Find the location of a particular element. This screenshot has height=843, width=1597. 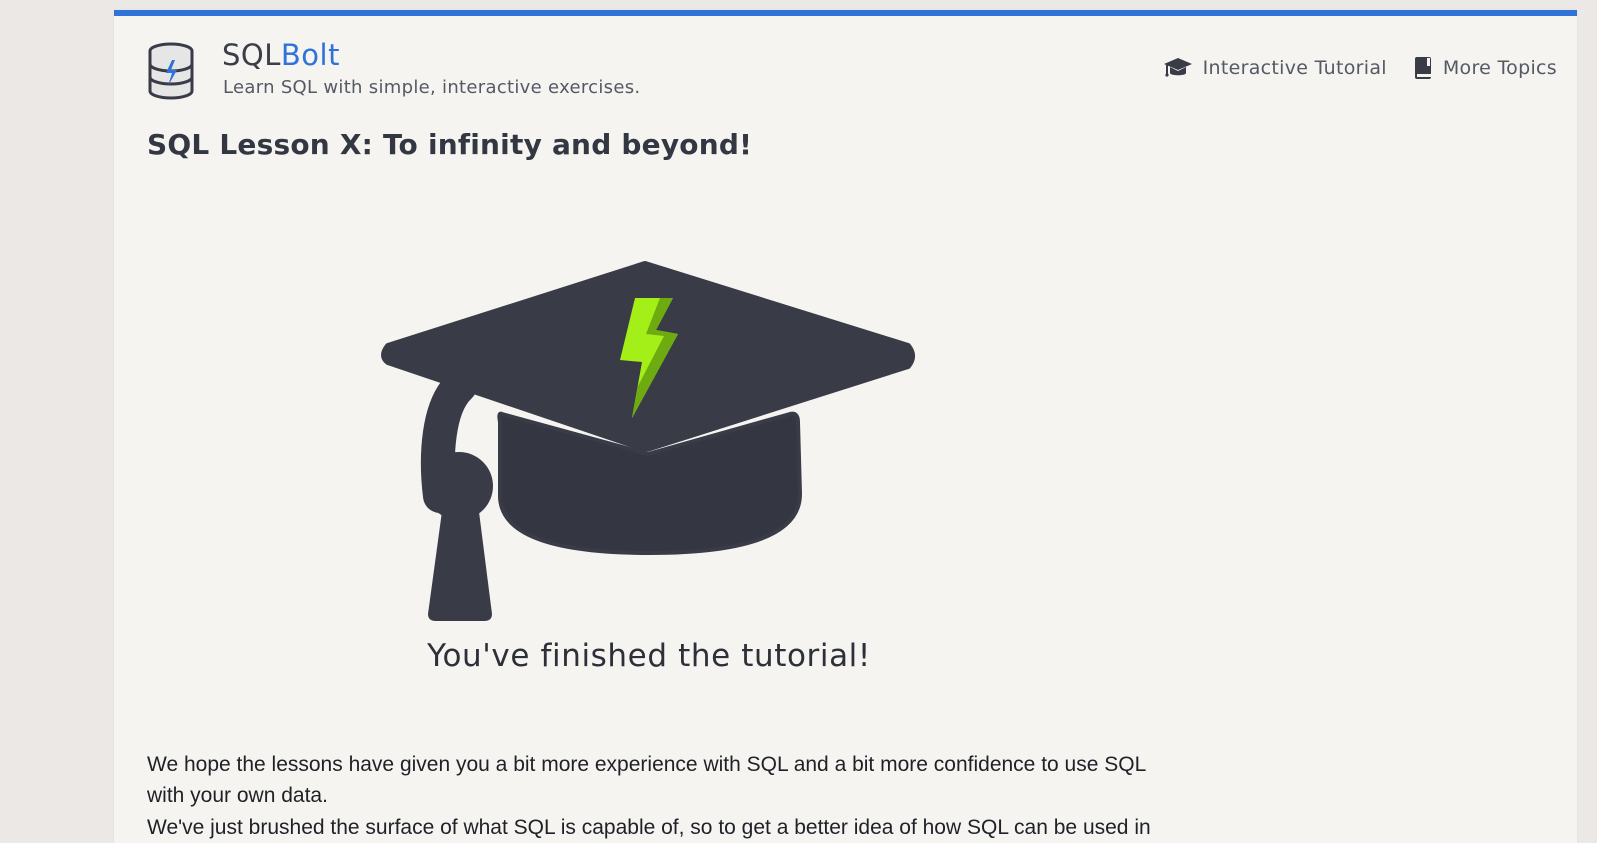

brand-prefix: SQL is located at coordinates (251, 55).